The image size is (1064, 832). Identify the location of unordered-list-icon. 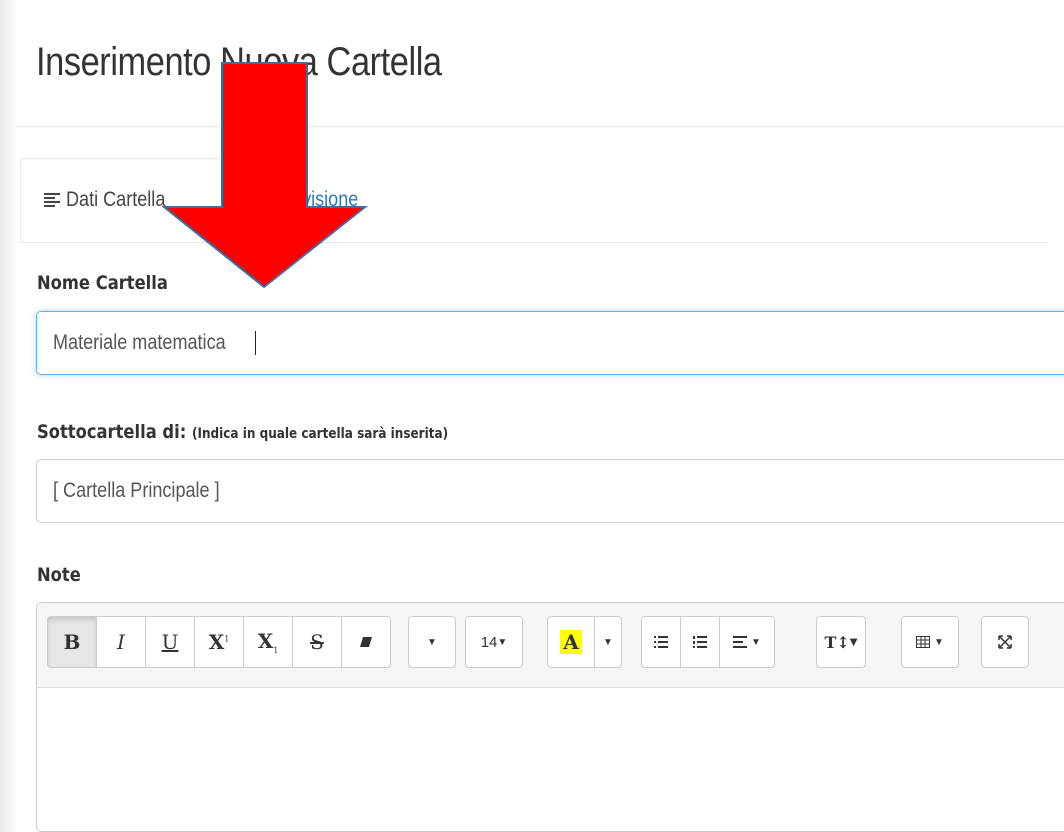
(661, 642).